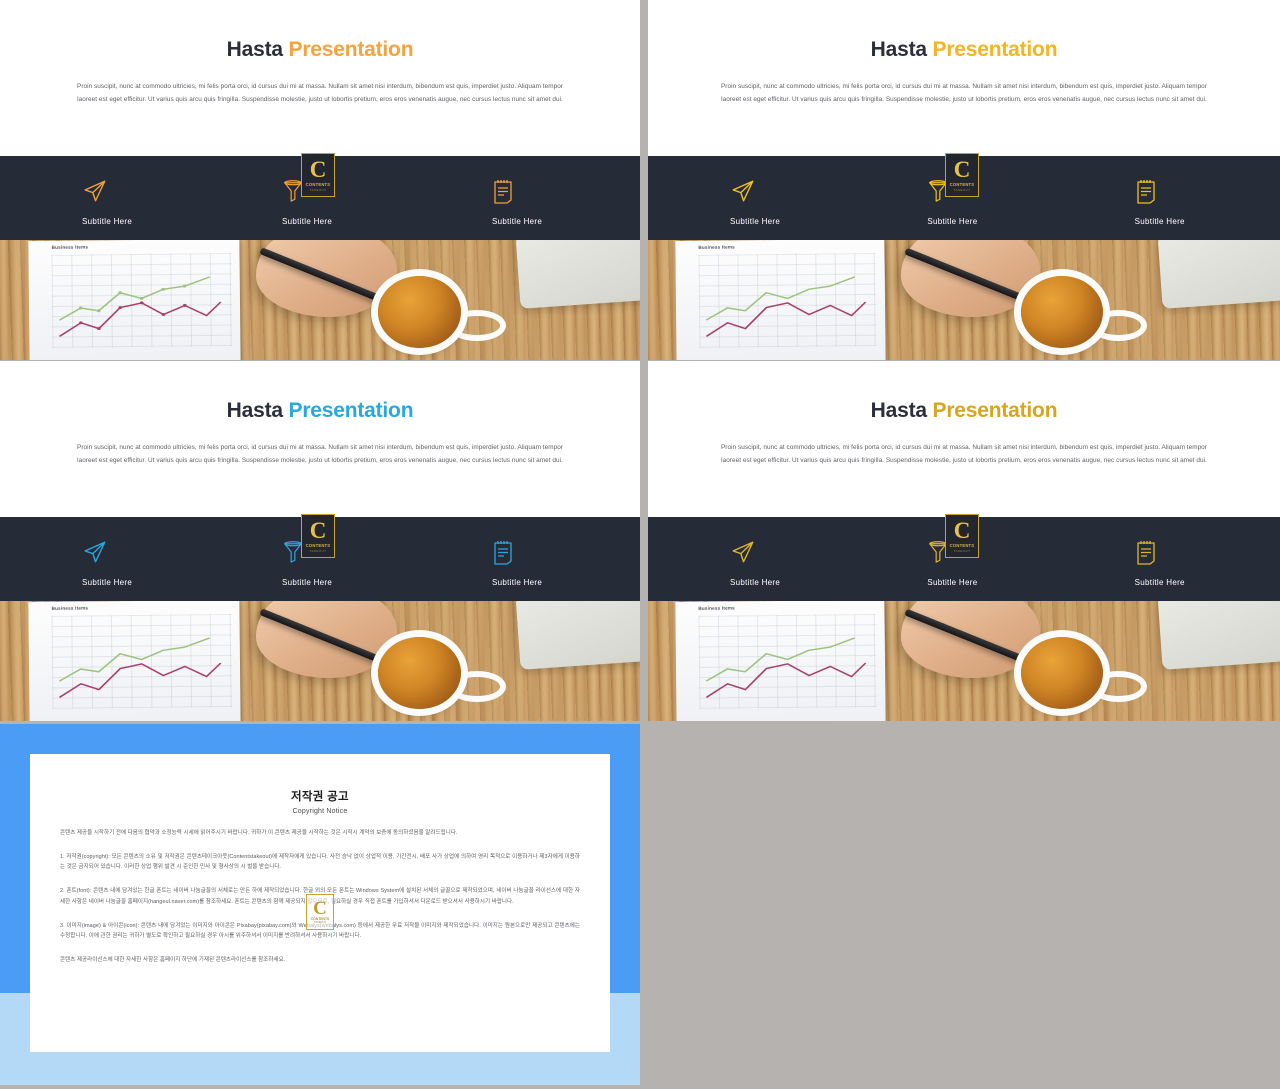 The height and width of the screenshot is (1089, 1280). Describe the element at coordinates (952, 582) in the screenshot. I see `icon-label-4-2: Subtitle Here` at that location.